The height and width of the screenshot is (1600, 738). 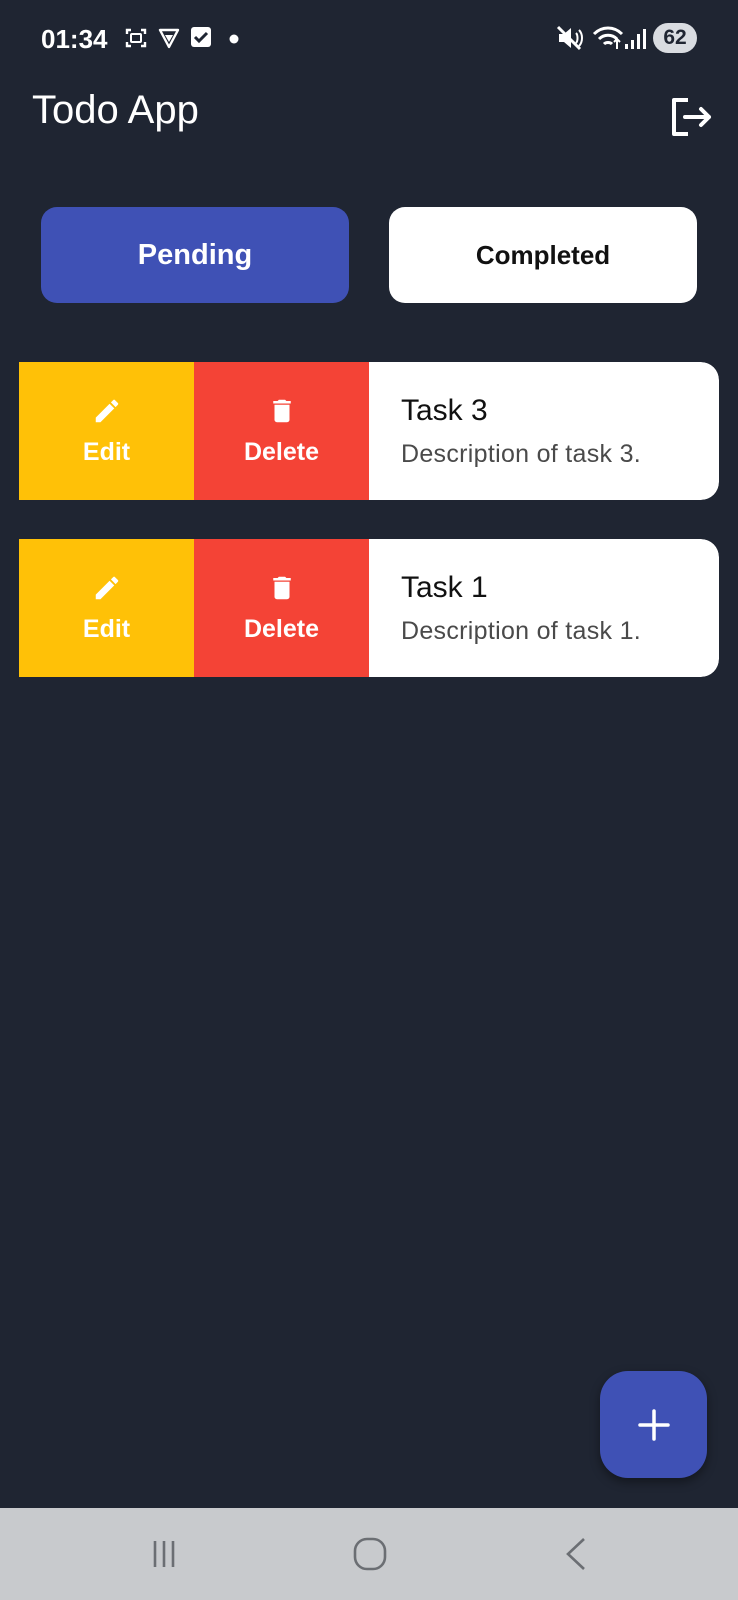 I want to click on recent-apps-button, so click(x=164, y=1554).